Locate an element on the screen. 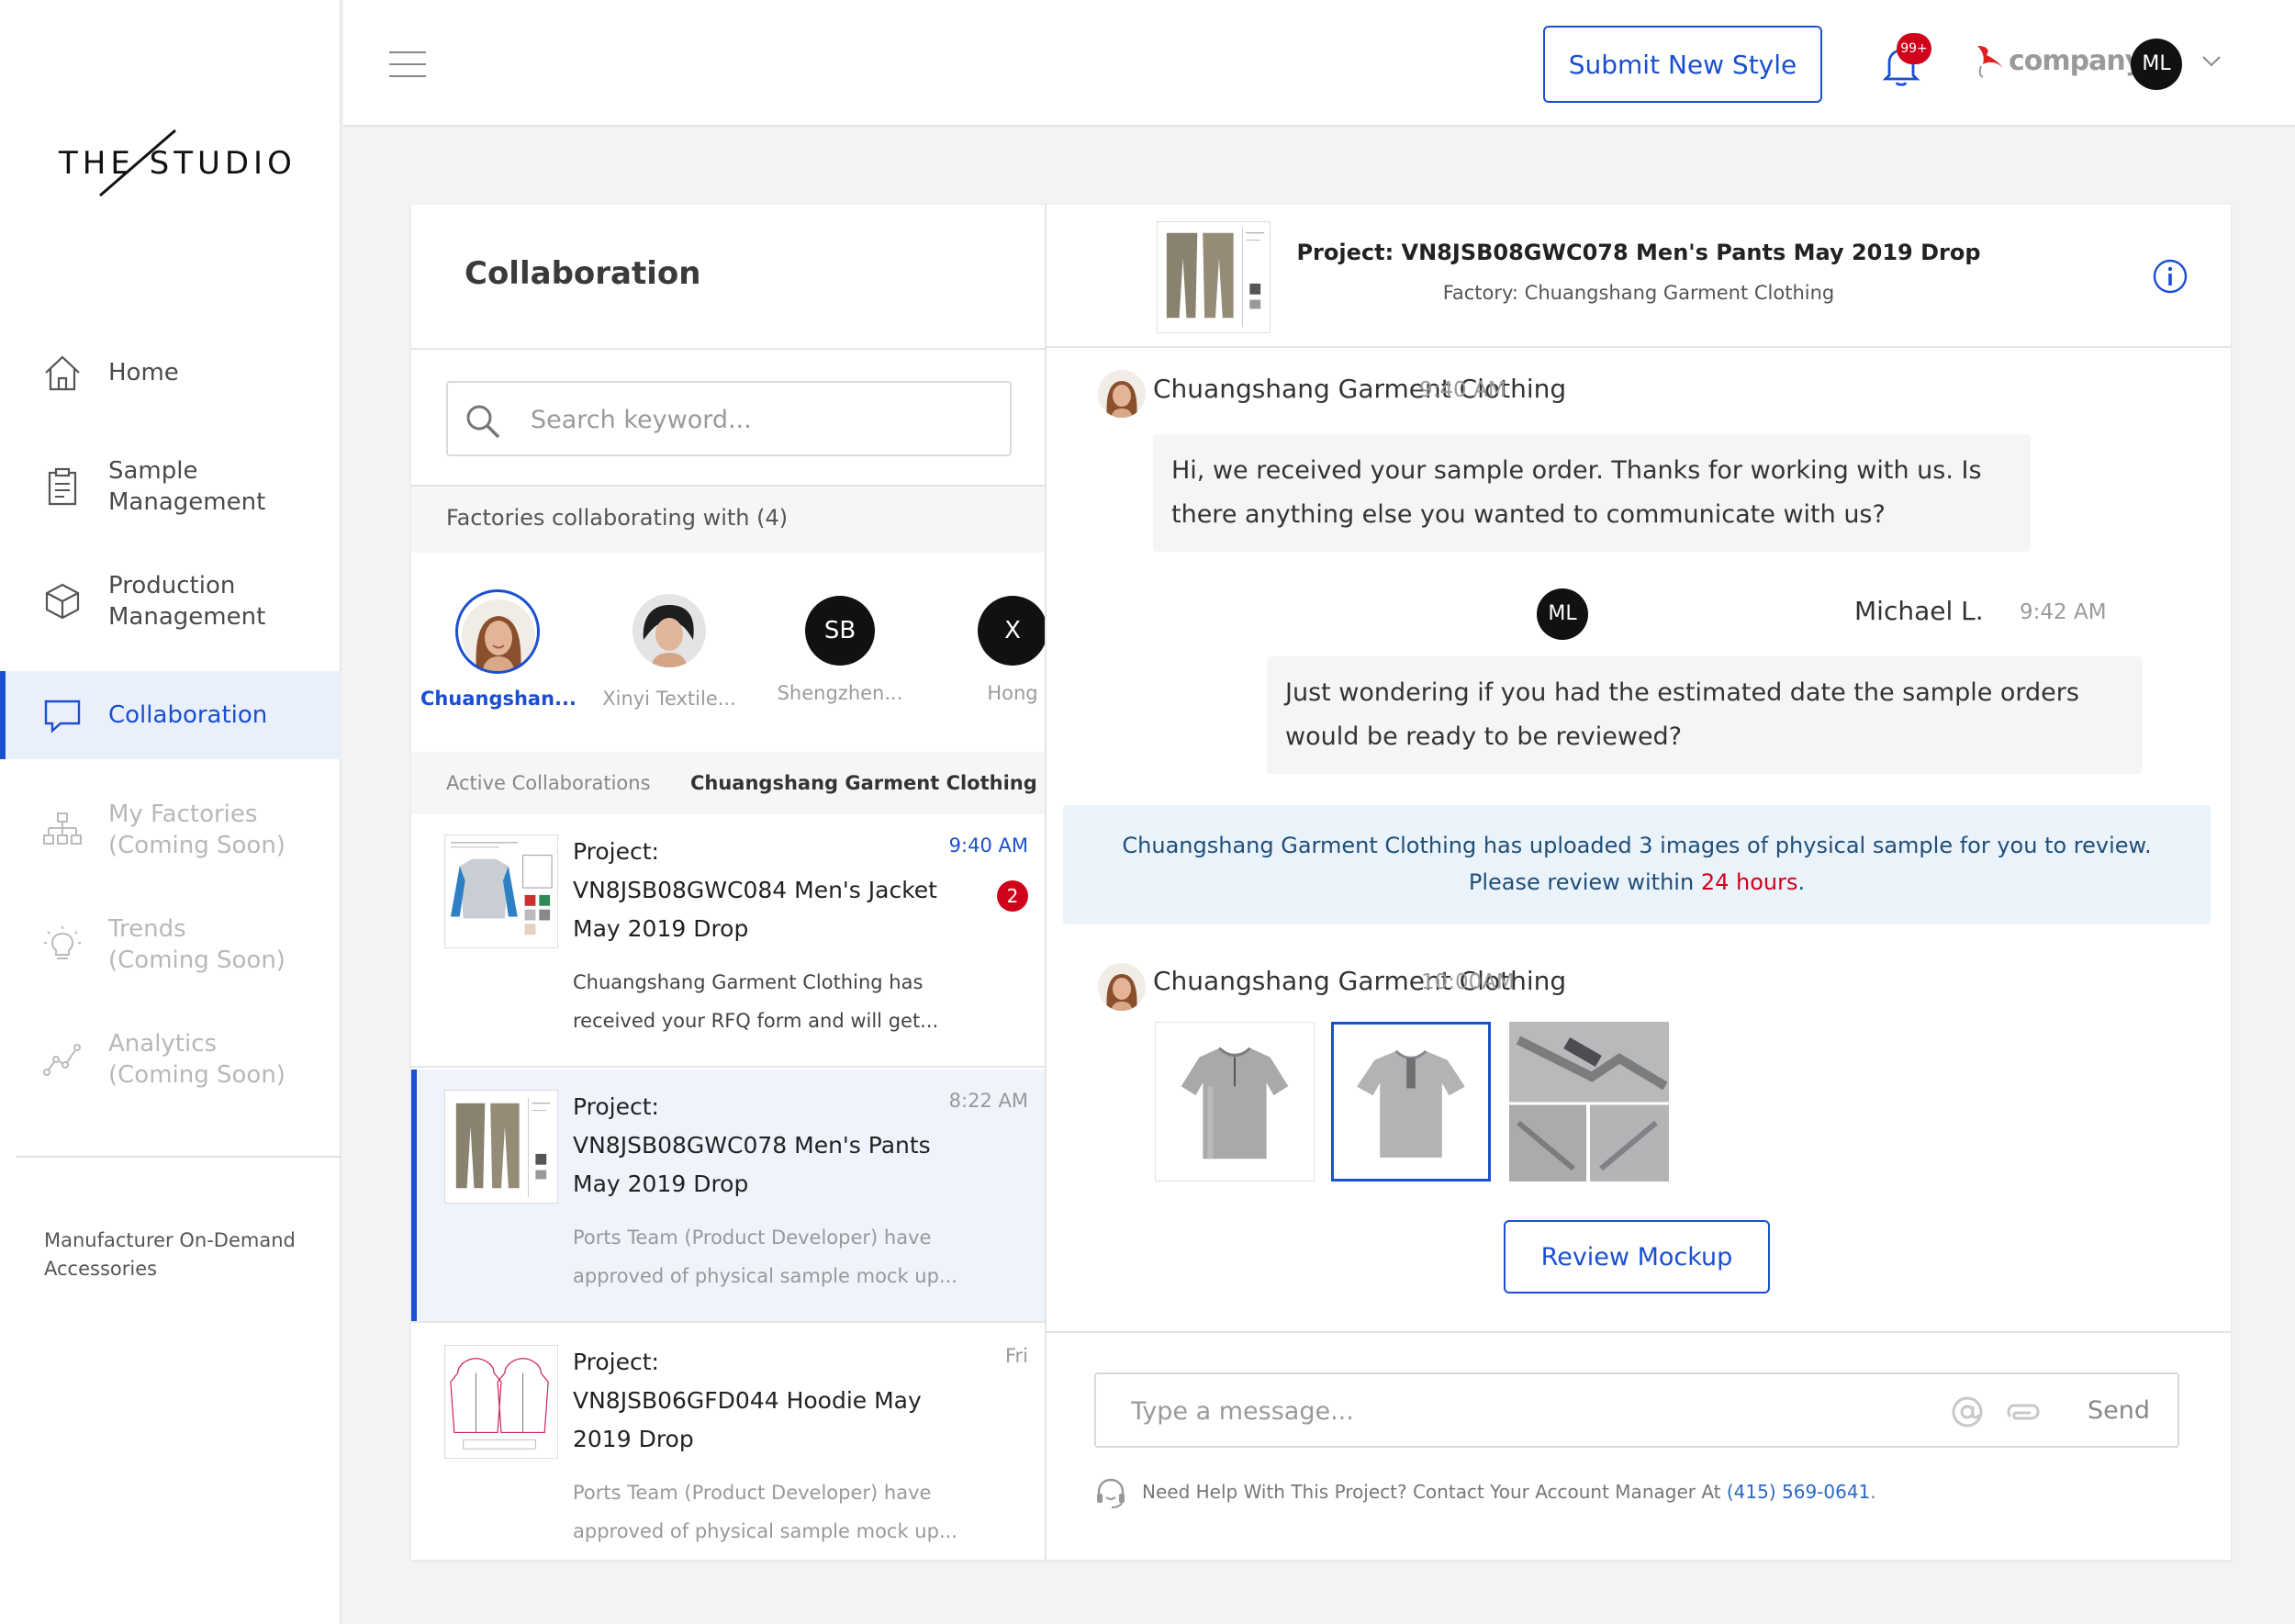 This screenshot has width=2295, height=1624. sidebar-item-sample-management: Sample Management is located at coordinates (170, 486).